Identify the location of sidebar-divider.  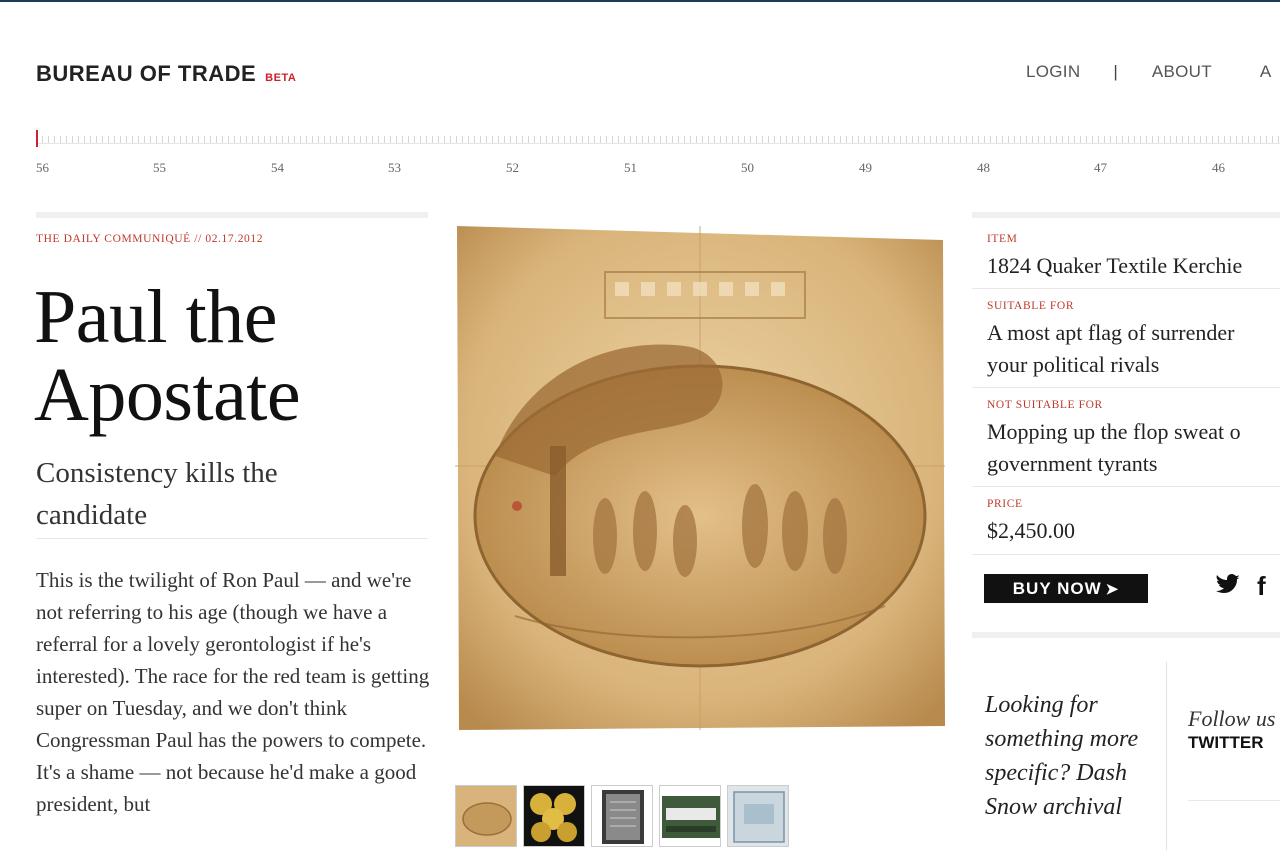
(1166, 756).